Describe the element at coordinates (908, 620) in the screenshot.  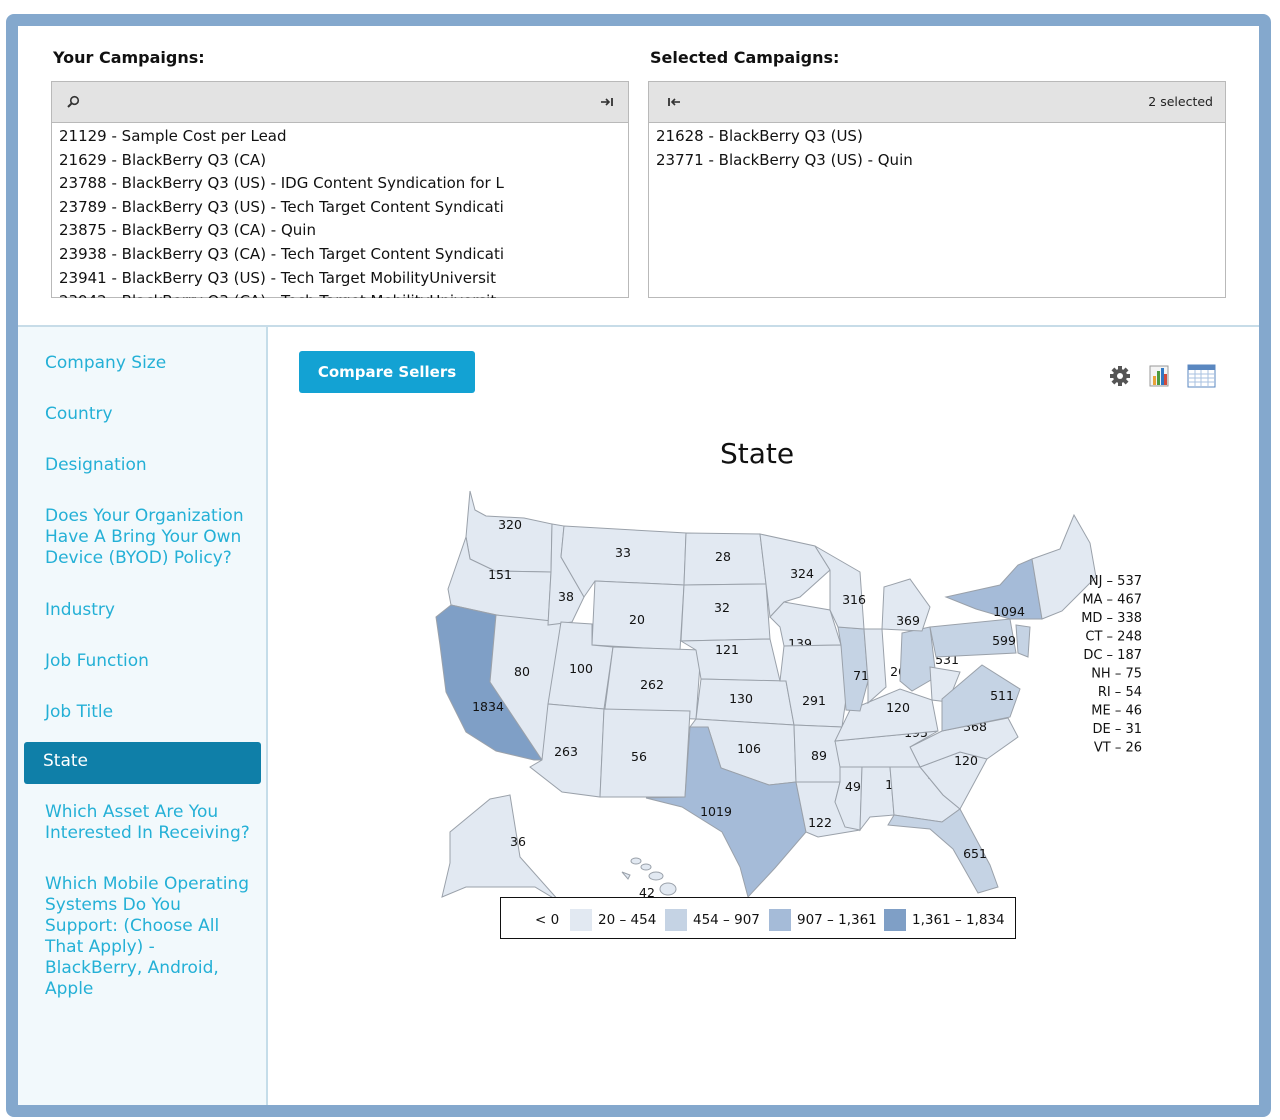
I see `state-value-mi: 369` at that location.